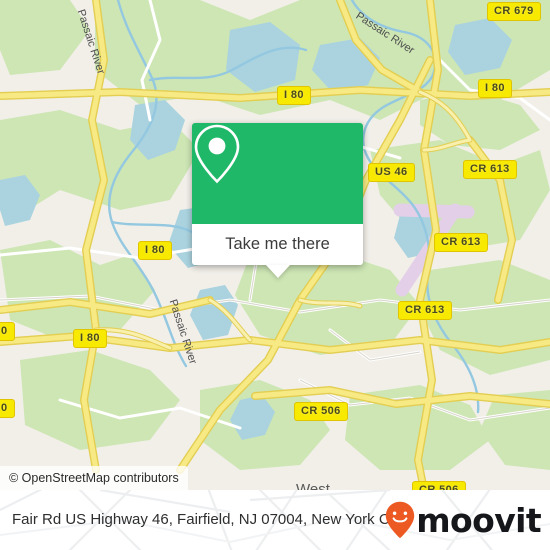 Image resolution: width=550 pixels, height=550 pixels. I want to click on take-me-there-label: Take me there, so click(277, 244).